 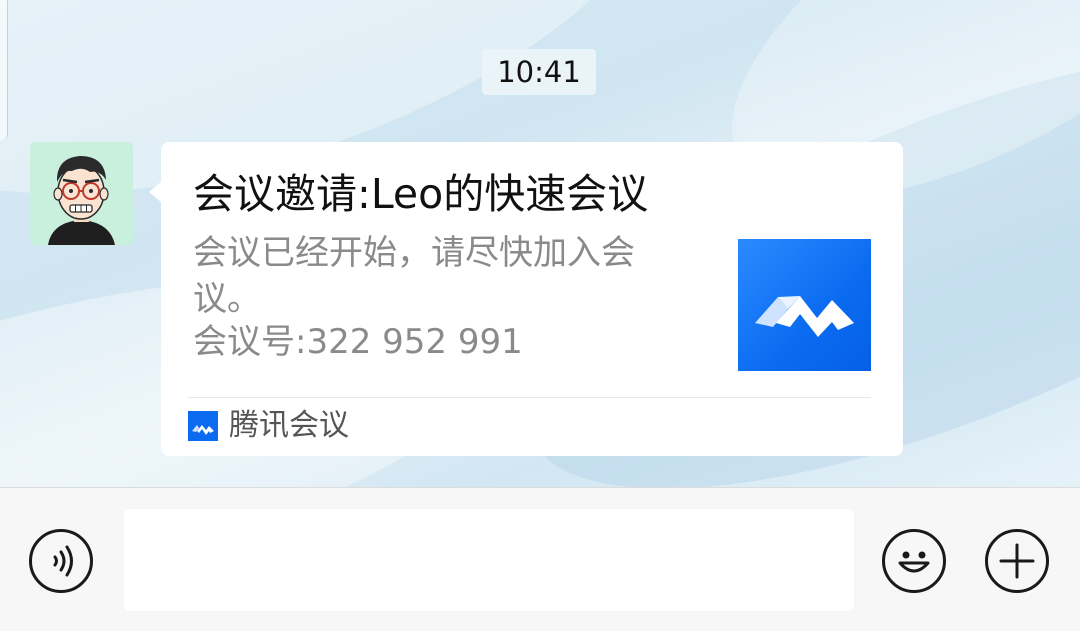 What do you see at coordinates (358, 342) in the screenshot?
I see `meeting-id: 会议号:322 952 991` at bounding box center [358, 342].